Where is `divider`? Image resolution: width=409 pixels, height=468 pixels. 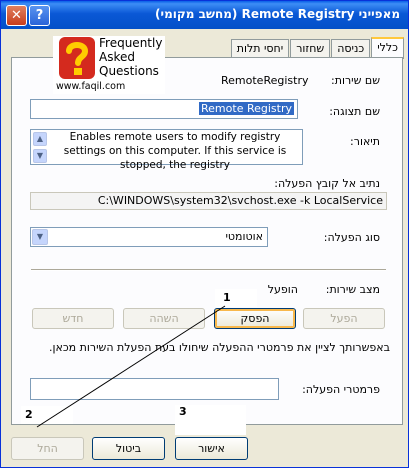
divider is located at coordinates (208, 270).